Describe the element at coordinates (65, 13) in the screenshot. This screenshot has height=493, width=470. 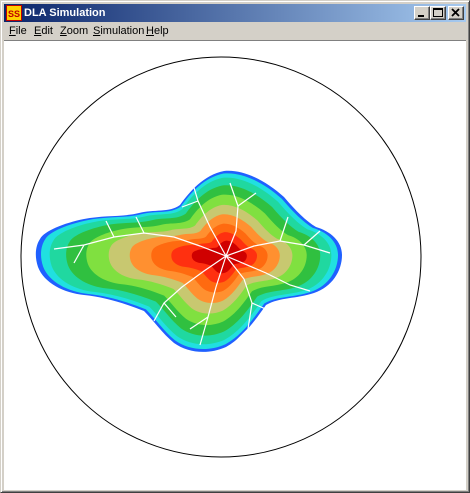
I see `window-title: DLA Simulation` at that location.